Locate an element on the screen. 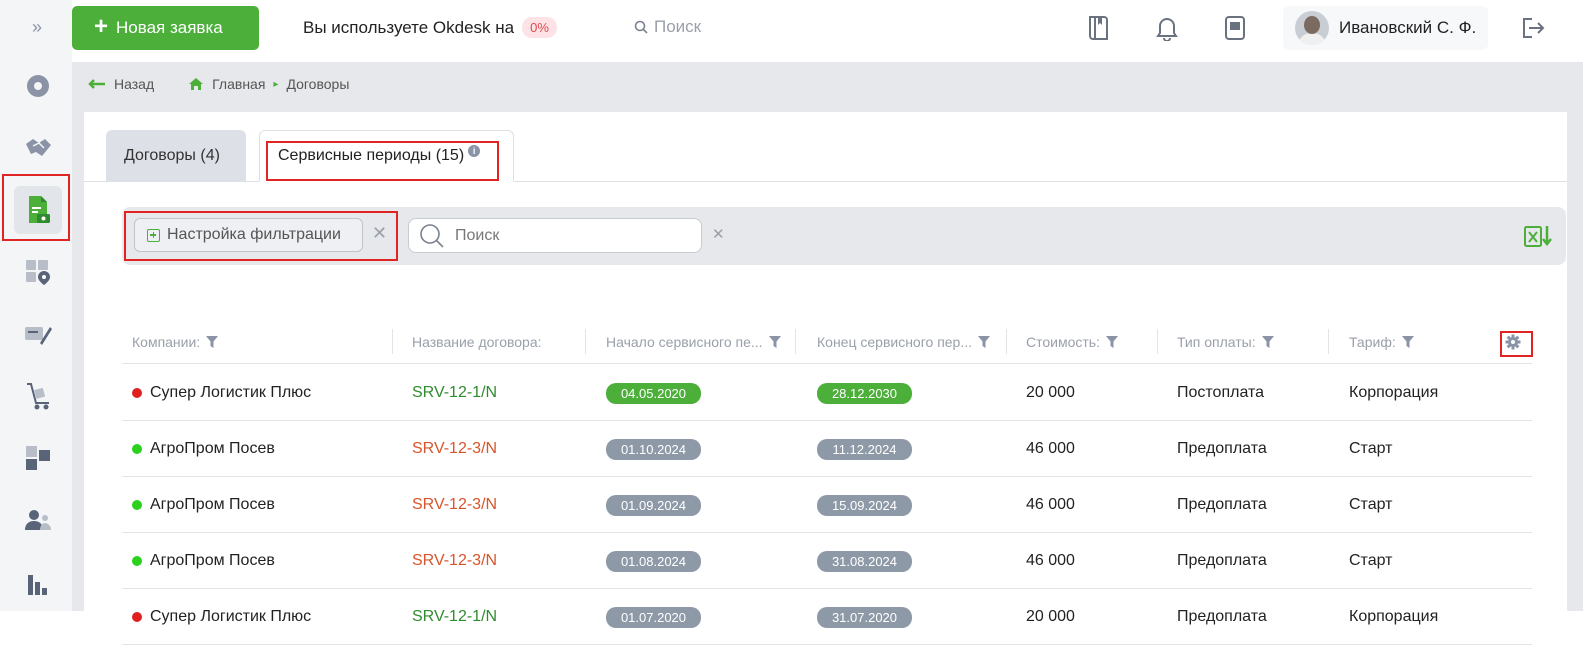 Image resolution: width=1583 pixels, height=645 pixels. column-tariff: Тариф: is located at coordinates (1381, 341).